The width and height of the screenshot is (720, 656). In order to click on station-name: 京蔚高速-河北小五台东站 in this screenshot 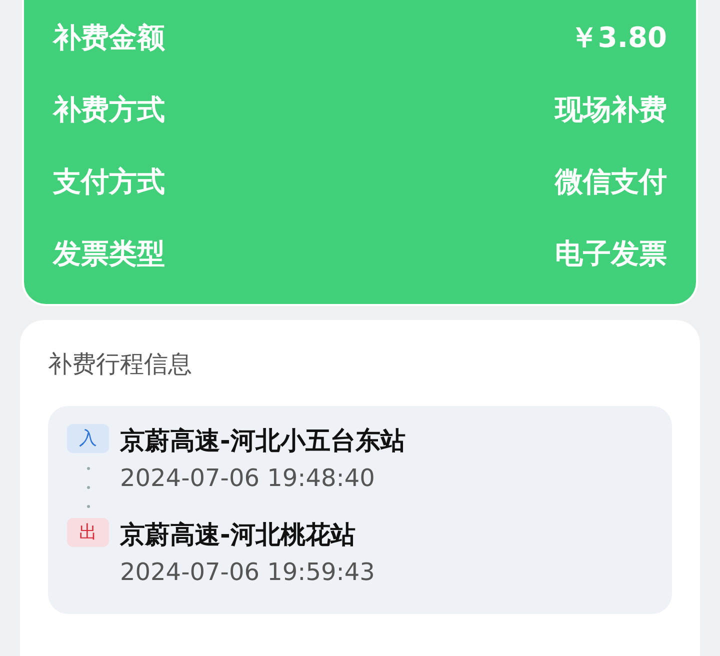, I will do `click(263, 441)`.